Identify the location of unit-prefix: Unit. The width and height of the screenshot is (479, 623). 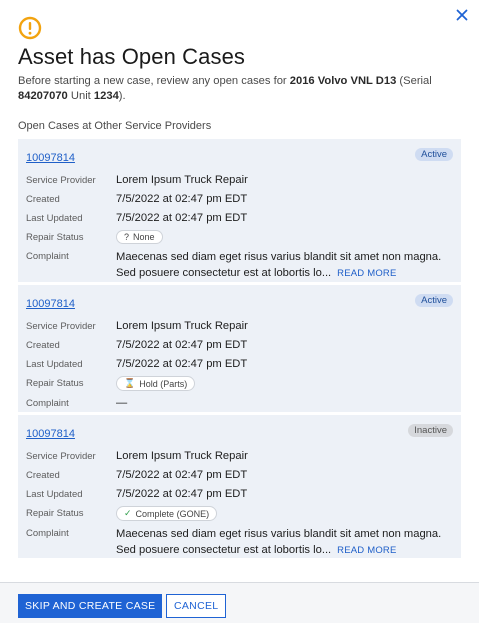
(80, 96).